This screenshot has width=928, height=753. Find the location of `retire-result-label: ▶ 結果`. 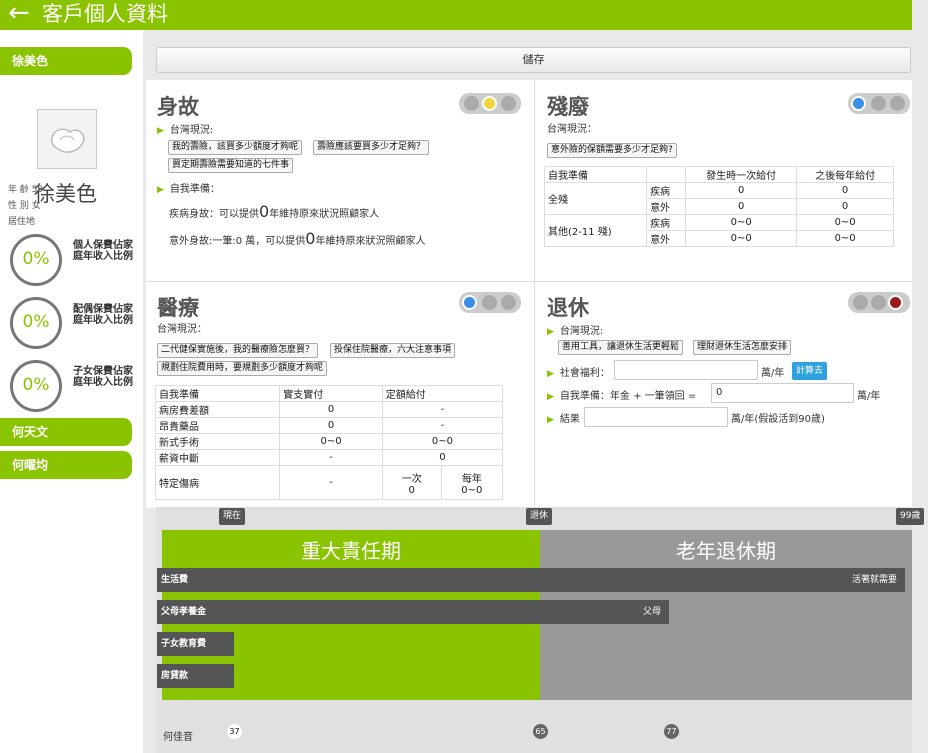

retire-result-label: ▶ 結果 is located at coordinates (563, 419).